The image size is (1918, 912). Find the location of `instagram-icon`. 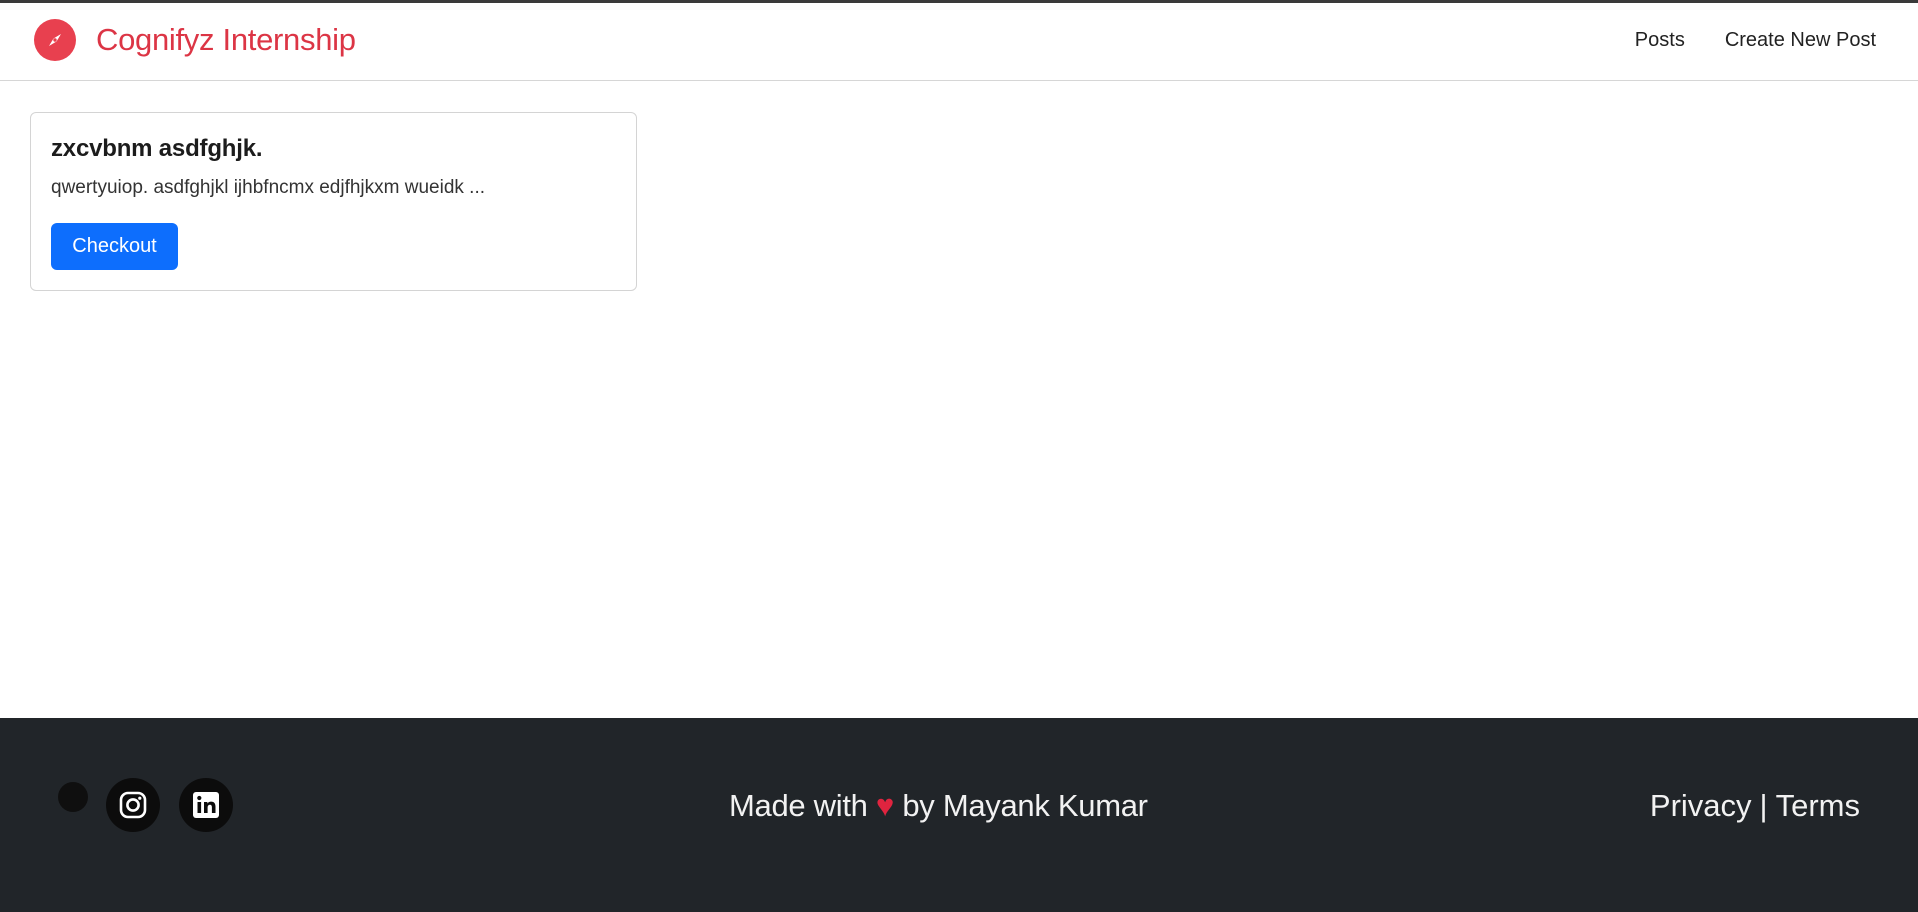

instagram-icon is located at coordinates (133, 805).